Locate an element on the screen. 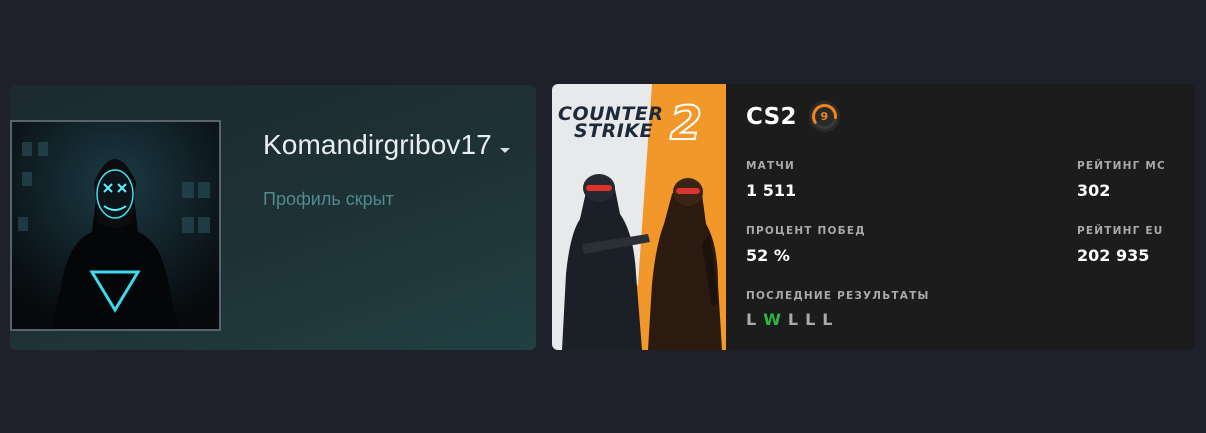  username-dropdown: Komandirgribov17 is located at coordinates (386, 145).